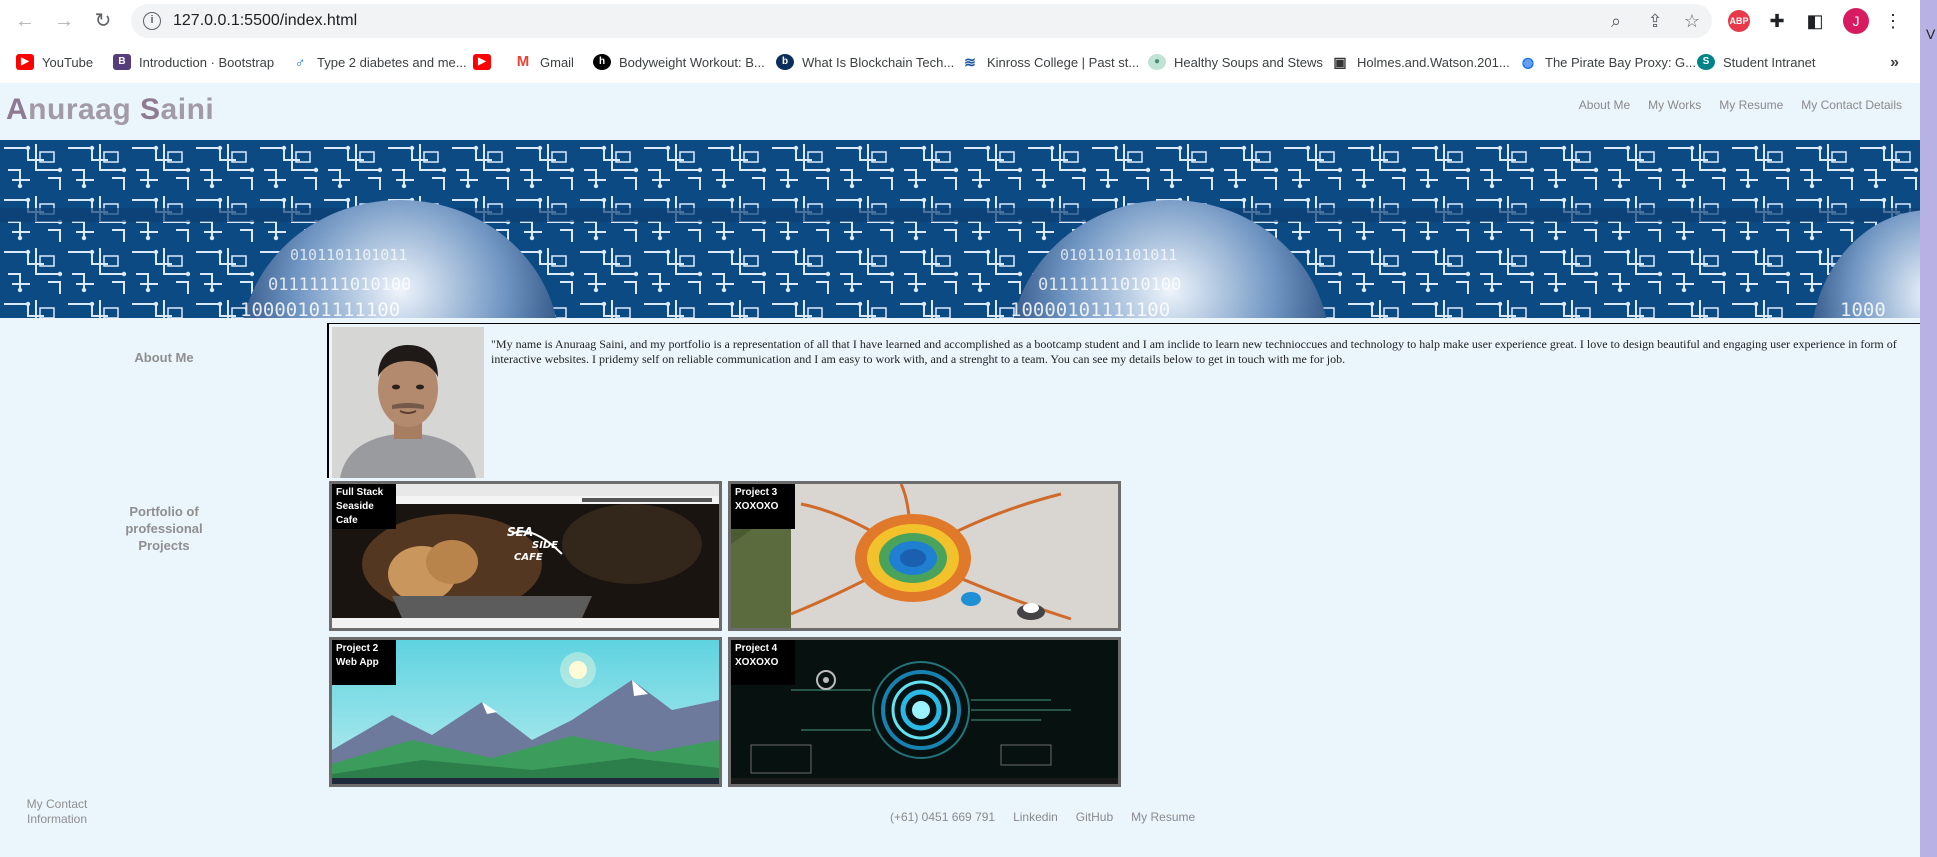 The height and width of the screenshot is (857, 1937). I want to click on portfolio-heading: Portfolio of professional Projects, so click(164, 528).